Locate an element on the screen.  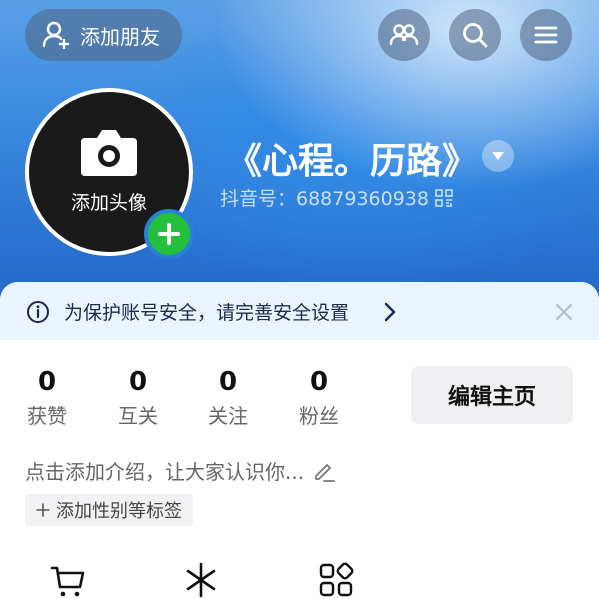
security-banner-text: 为保护账号安全，请完善安全设置 is located at coordinates (207, 313).